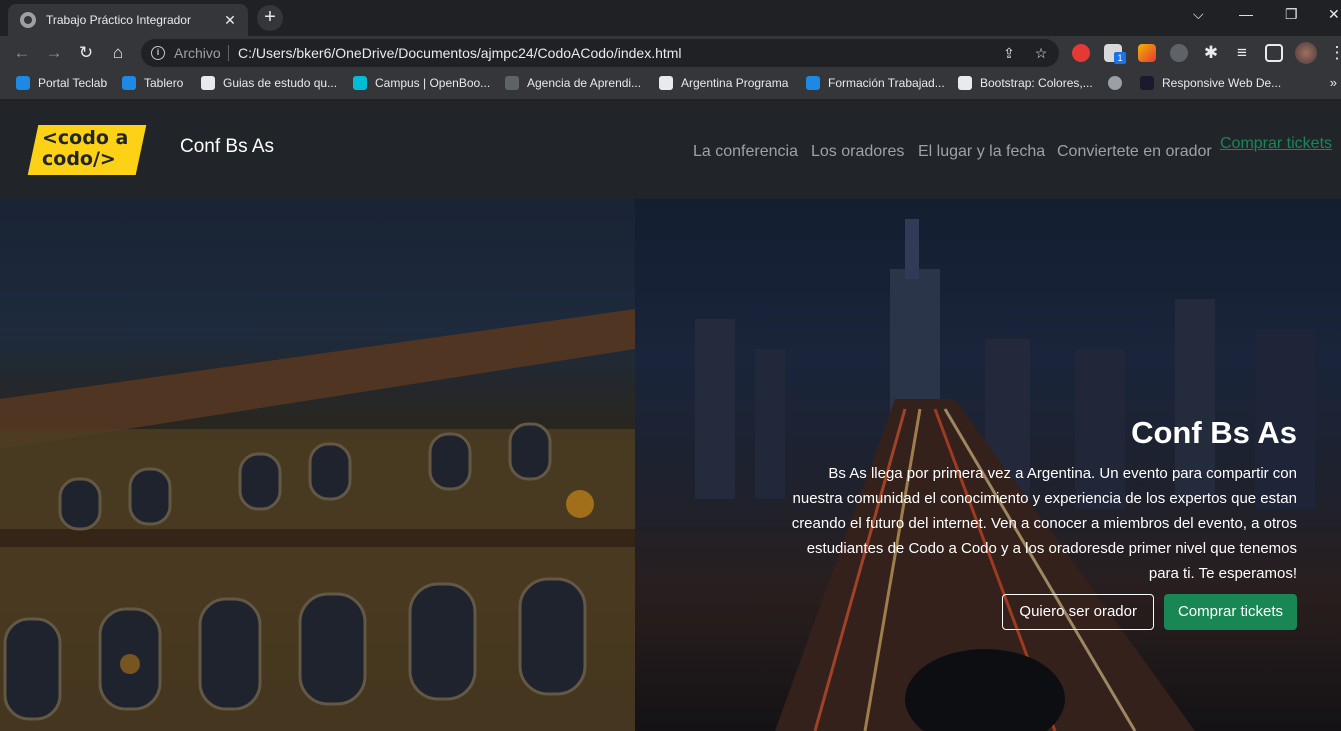  What do you see at coordinates (745, 152) in the screenshot?
I see `nav-link-conferencia: La conferencia` at bounding box center [745, 152].